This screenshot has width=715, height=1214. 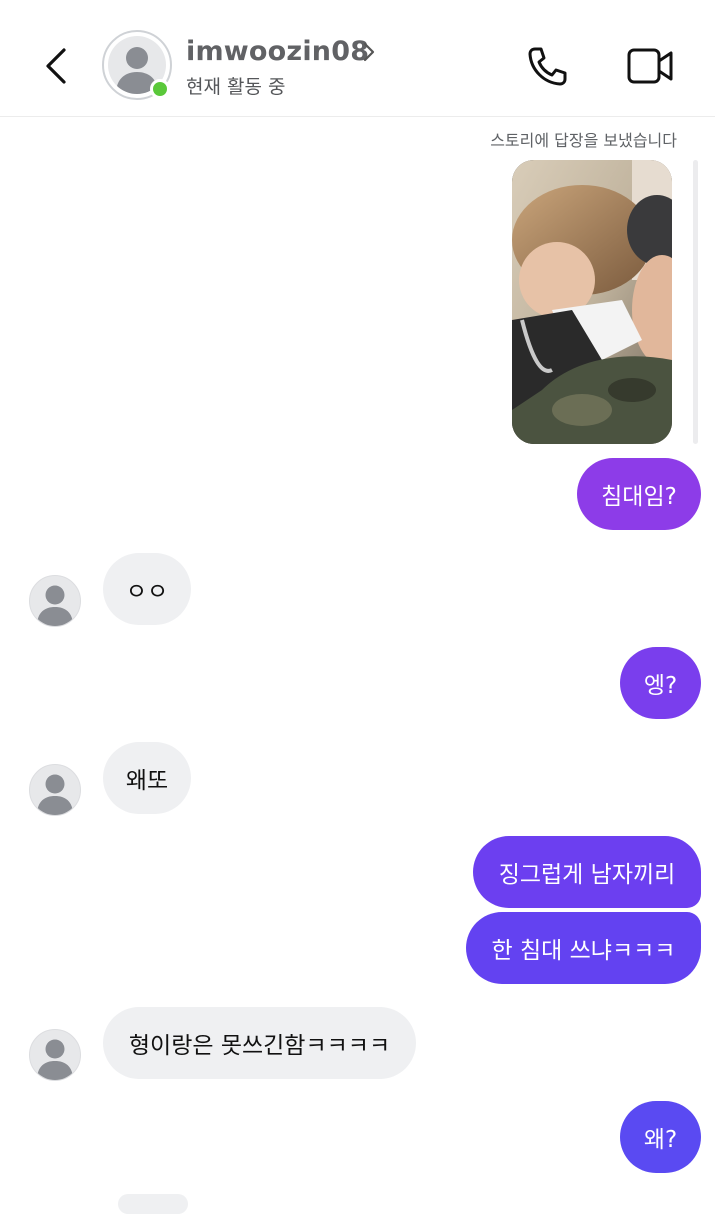 I want to click on phone-icon, so click(x=547, y=66).